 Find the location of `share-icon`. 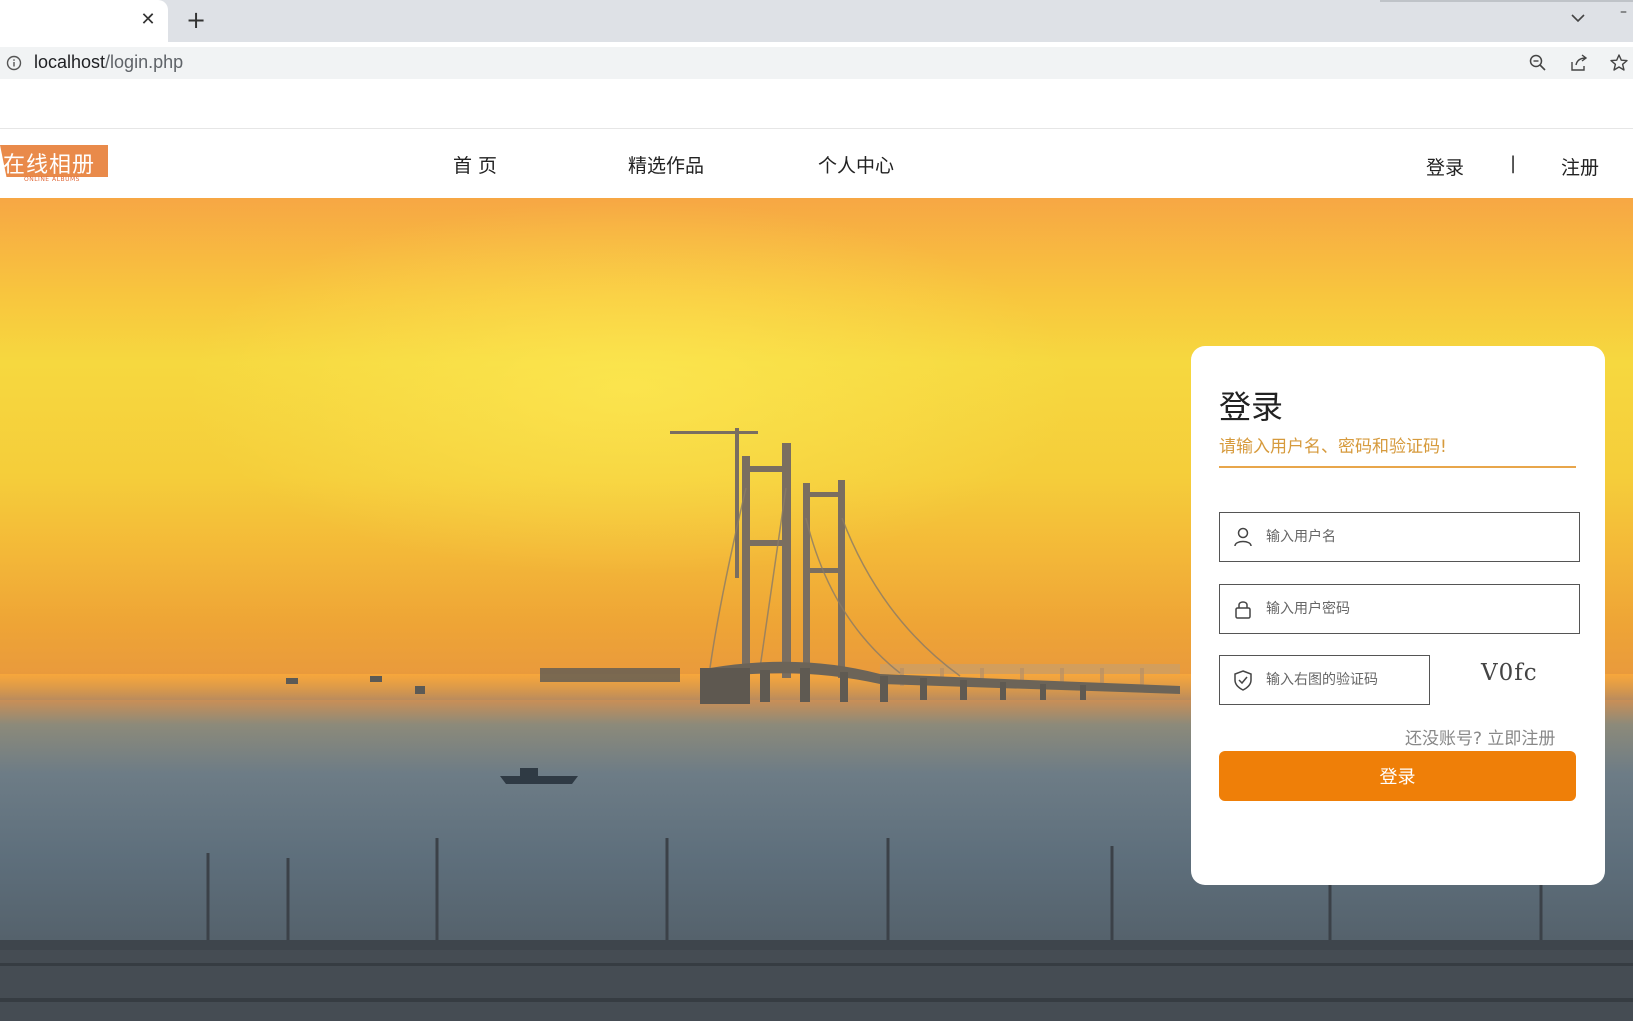

share-icon is located at coordinates (1579, 63).